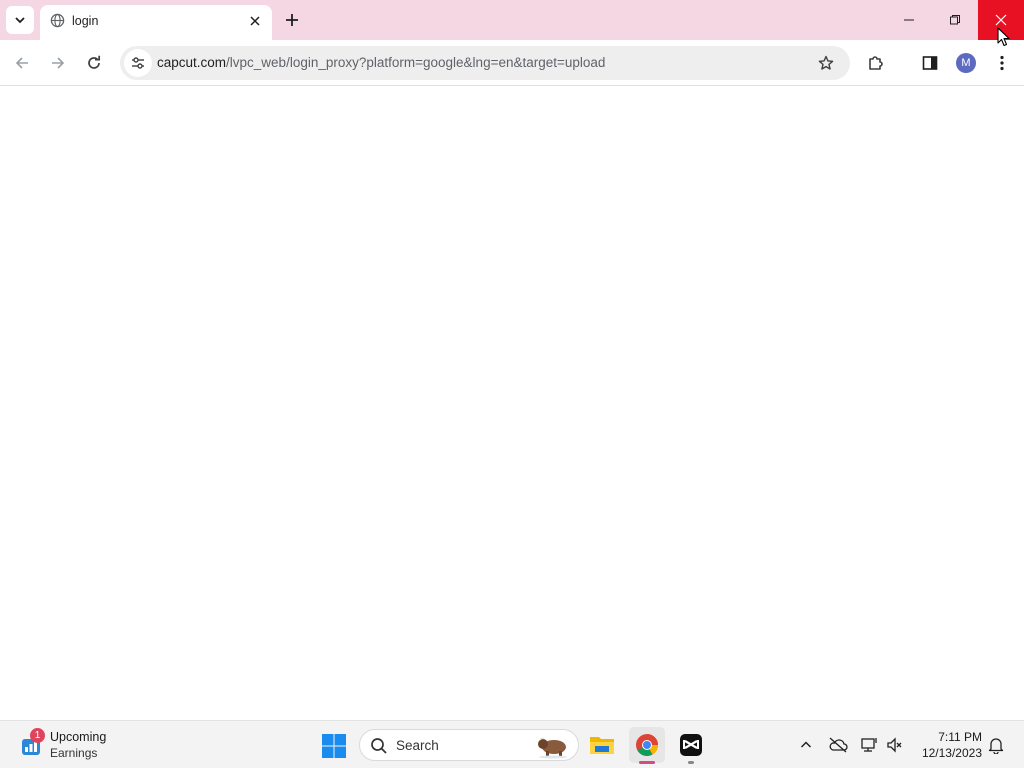 The image size is (1024, 768). I want to click on chevron-up-icon, so click(806, 744).